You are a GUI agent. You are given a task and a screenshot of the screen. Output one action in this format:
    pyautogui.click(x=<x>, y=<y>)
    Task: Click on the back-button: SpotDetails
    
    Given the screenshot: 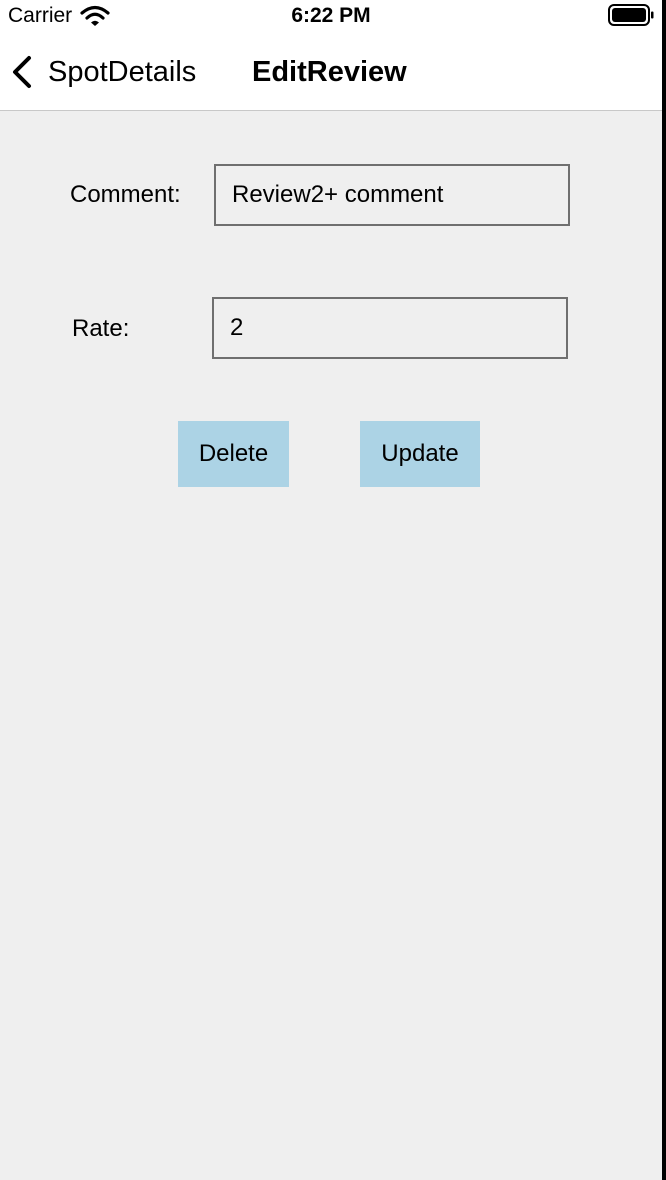 What is the action you would take?
    pyautogui.click(x=103, y=72)
    